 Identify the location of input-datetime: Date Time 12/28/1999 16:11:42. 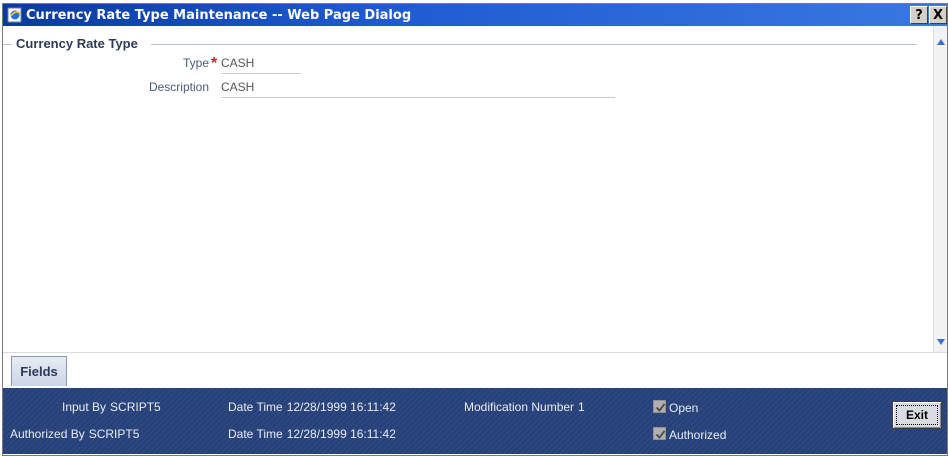
(312, 407).